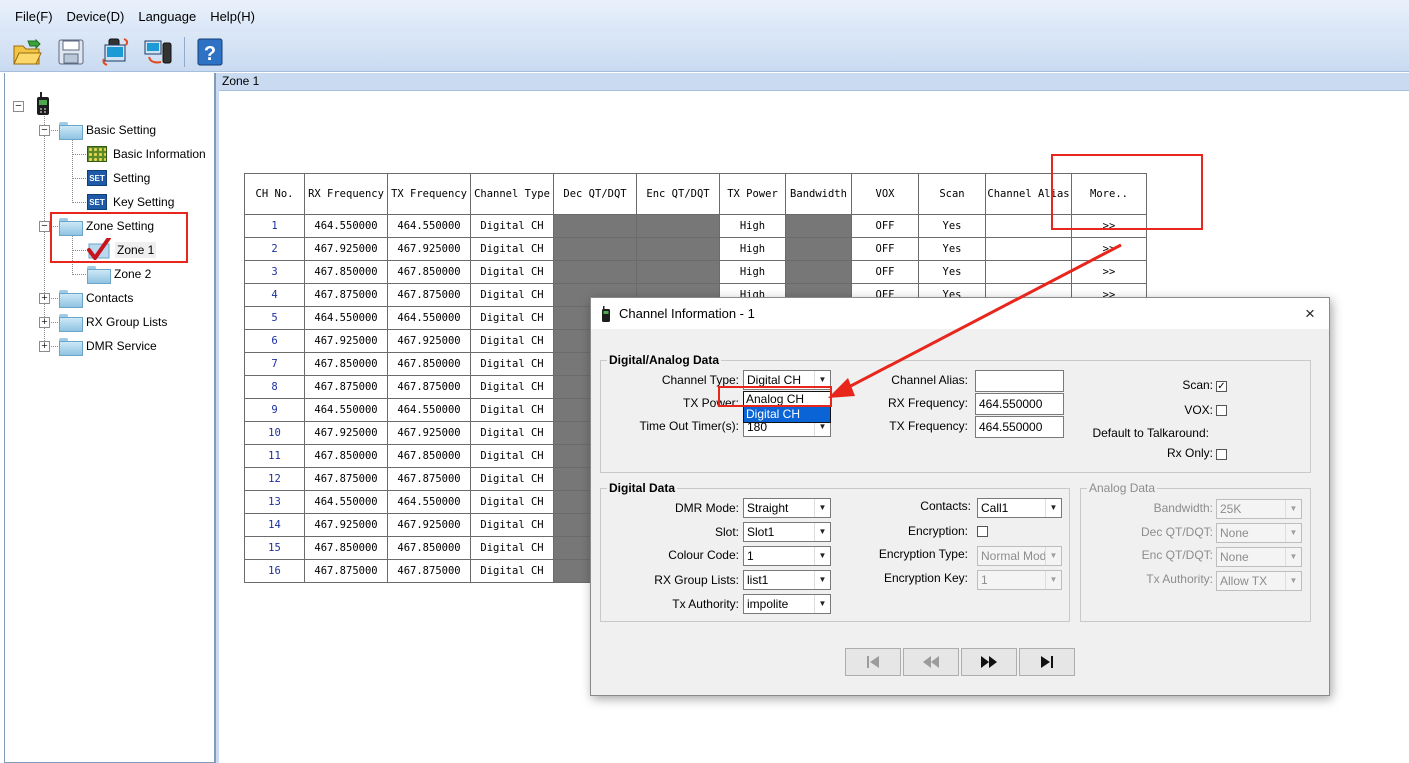 The width and height of the screenshot is (1409, 763). What do you see at coordinates (1221, 386) in the screenshot?
I see `scan-checkbox: ✓` at bounding box center [1221, 386].